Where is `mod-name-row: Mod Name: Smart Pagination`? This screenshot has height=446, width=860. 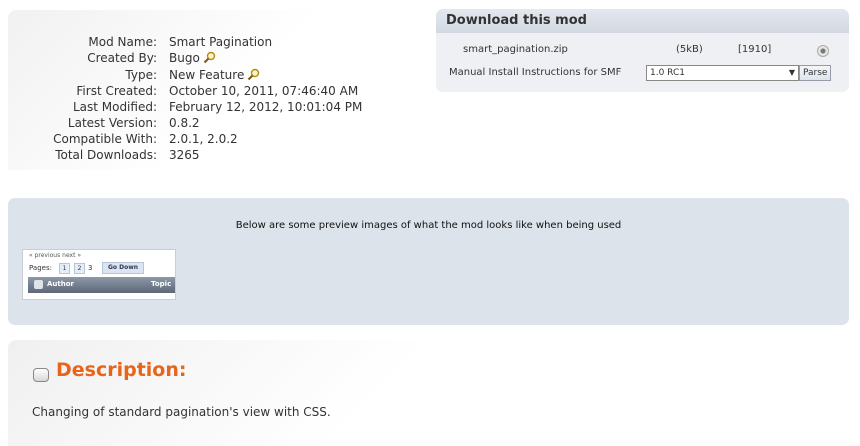 mod-name-row: Mod Name: Smart Pagination is located at coordinates (215, 42).